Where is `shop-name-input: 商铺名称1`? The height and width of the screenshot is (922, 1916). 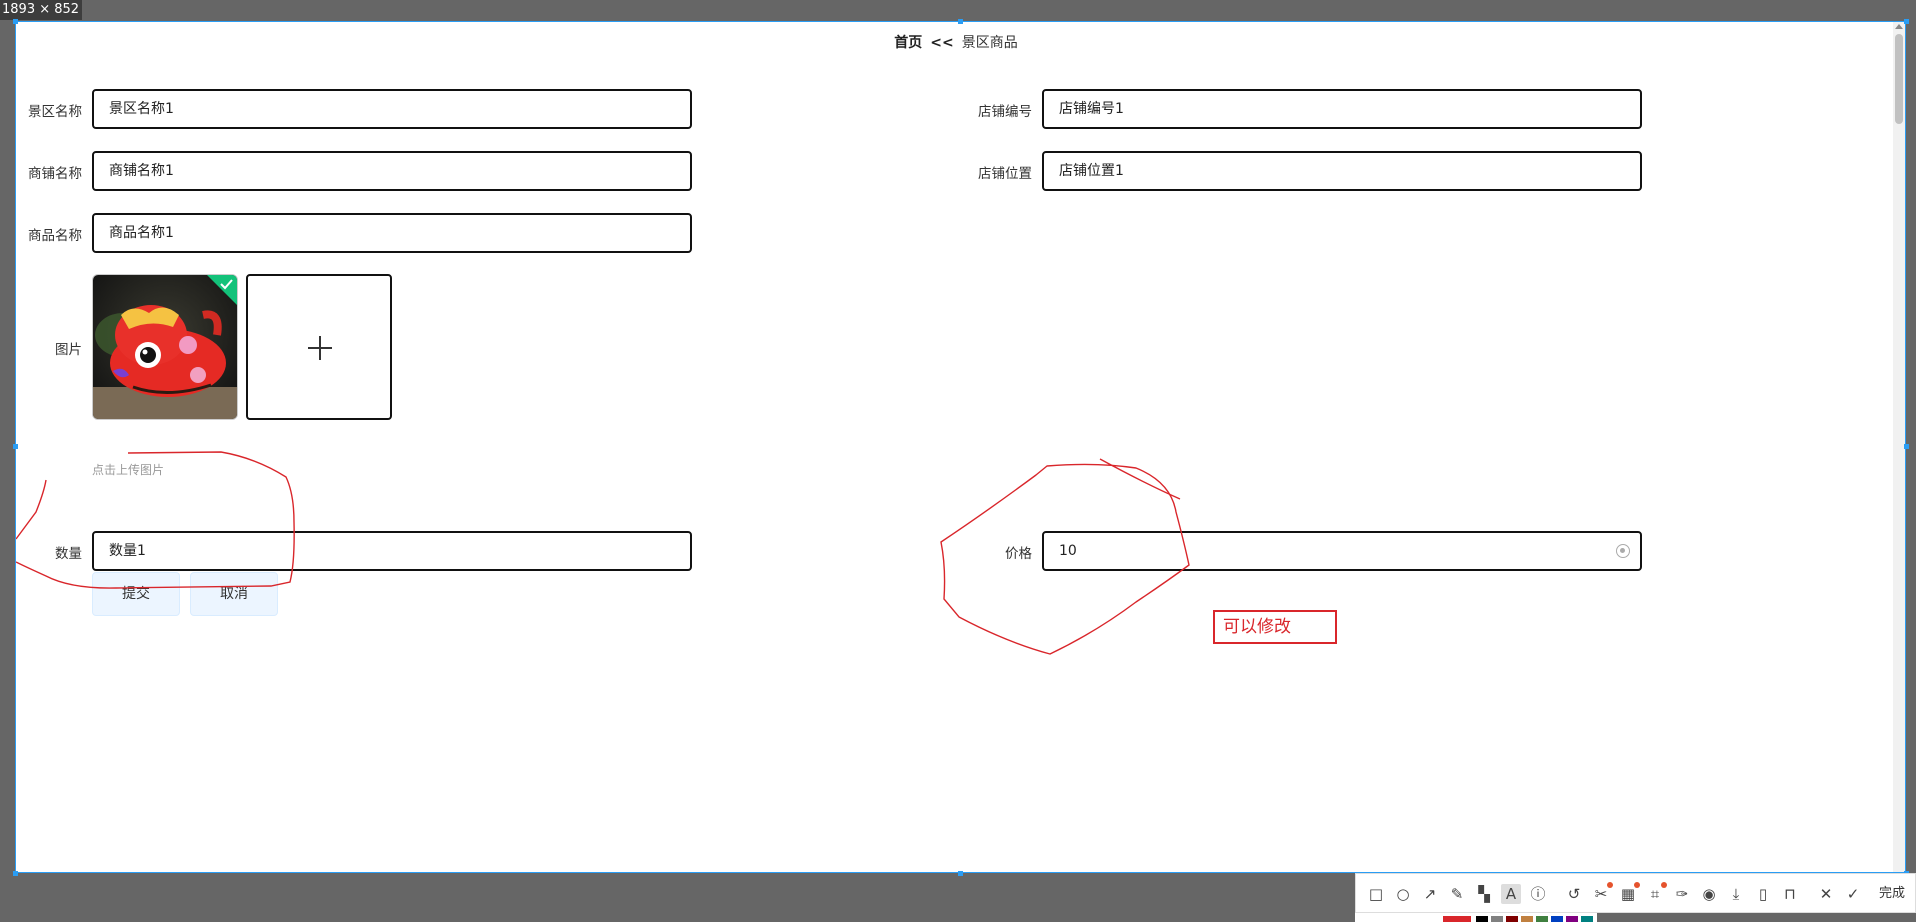
shop-name-input: 商铺名称1 is located at coordinates (392, 171).